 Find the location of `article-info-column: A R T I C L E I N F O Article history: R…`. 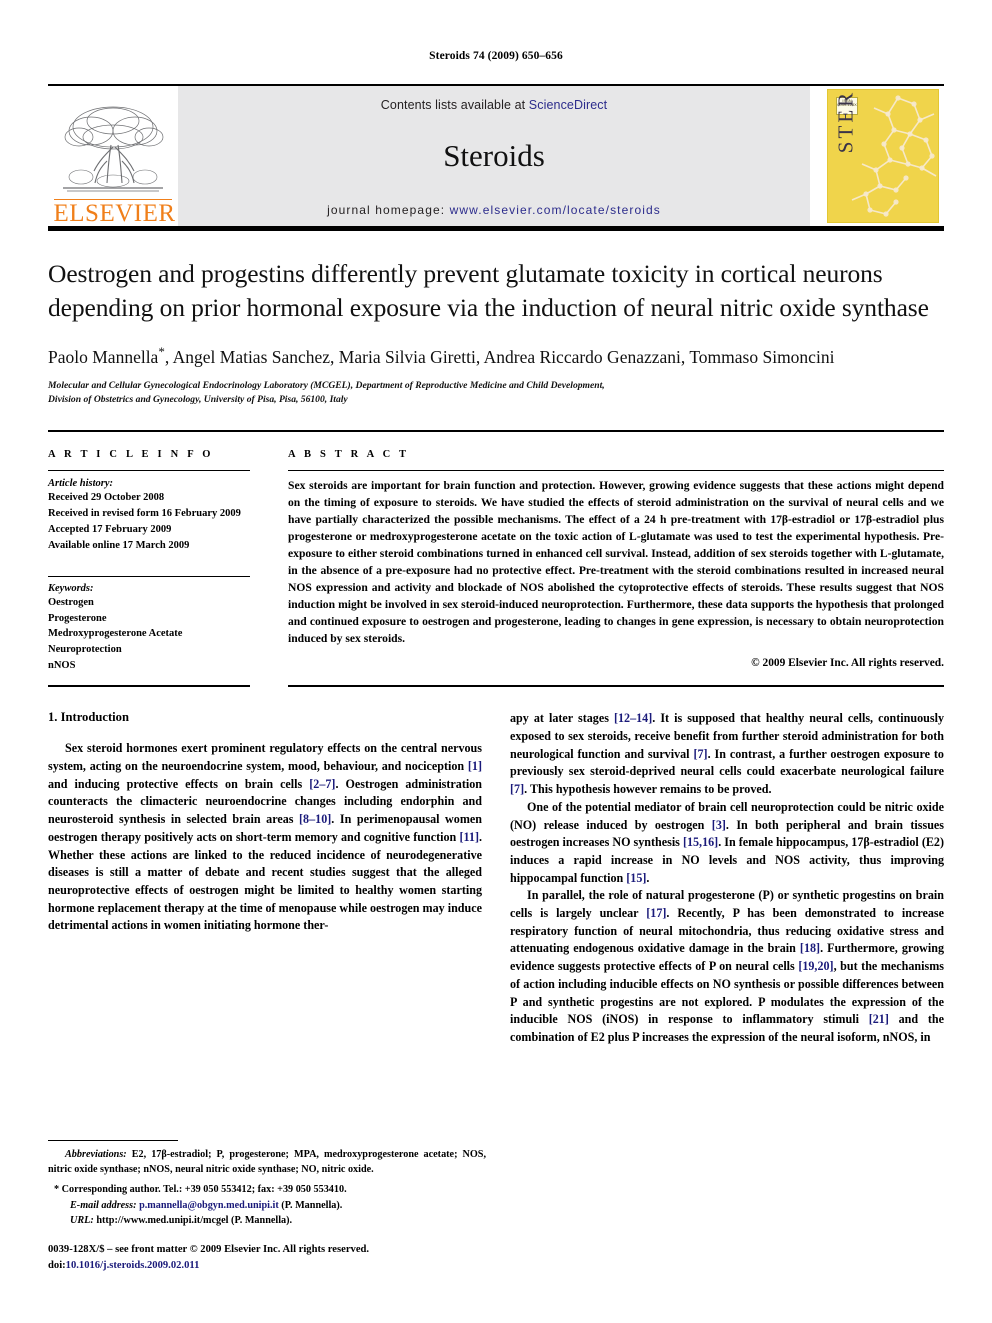

article-info-column: A R T I C L E I N F O Article history: R… is located at coordinates (168, 562).